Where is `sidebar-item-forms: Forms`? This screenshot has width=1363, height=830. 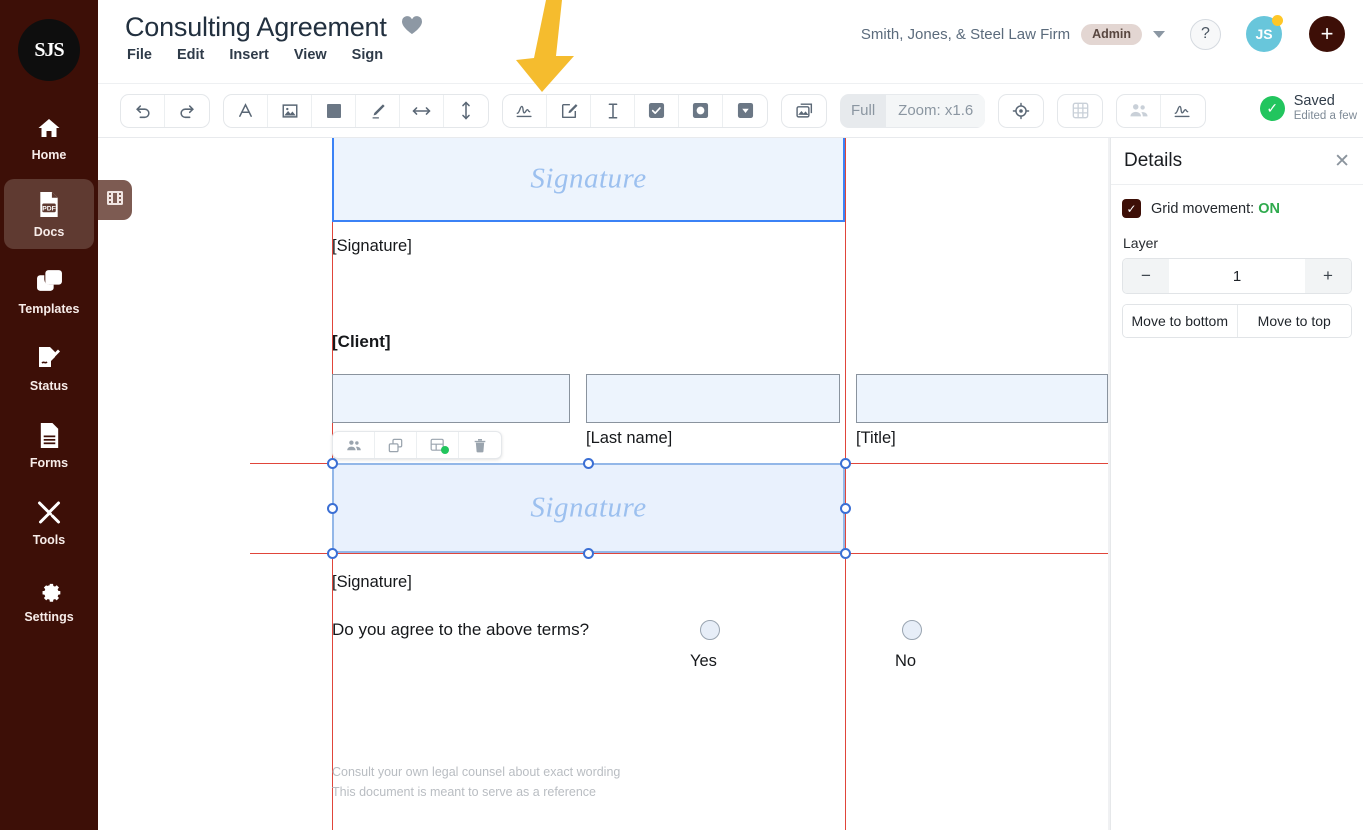
sidebar-item-forms: Forms is located at coordinates (49, 445).